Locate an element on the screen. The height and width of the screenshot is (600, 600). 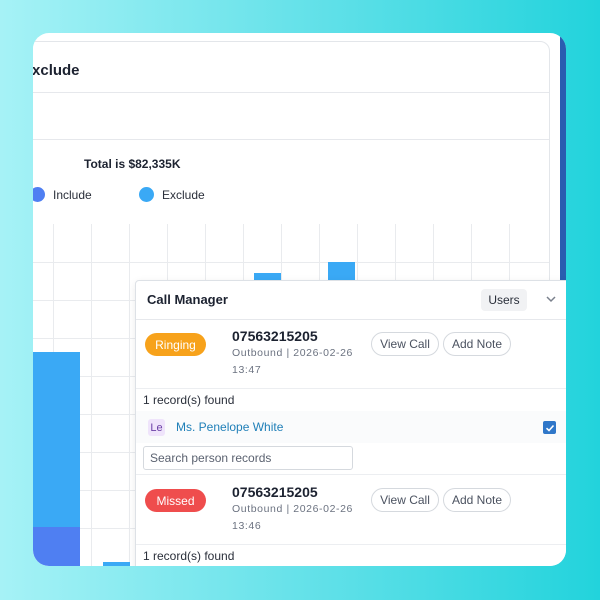
window-edge is located at coordinates (563, 163).